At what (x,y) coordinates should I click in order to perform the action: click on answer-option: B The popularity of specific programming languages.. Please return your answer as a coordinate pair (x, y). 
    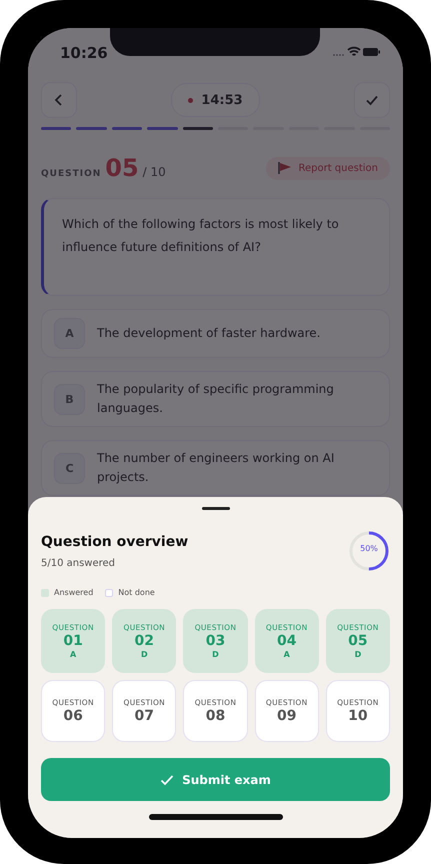
    Looking at the image, I should click on (215, 399).